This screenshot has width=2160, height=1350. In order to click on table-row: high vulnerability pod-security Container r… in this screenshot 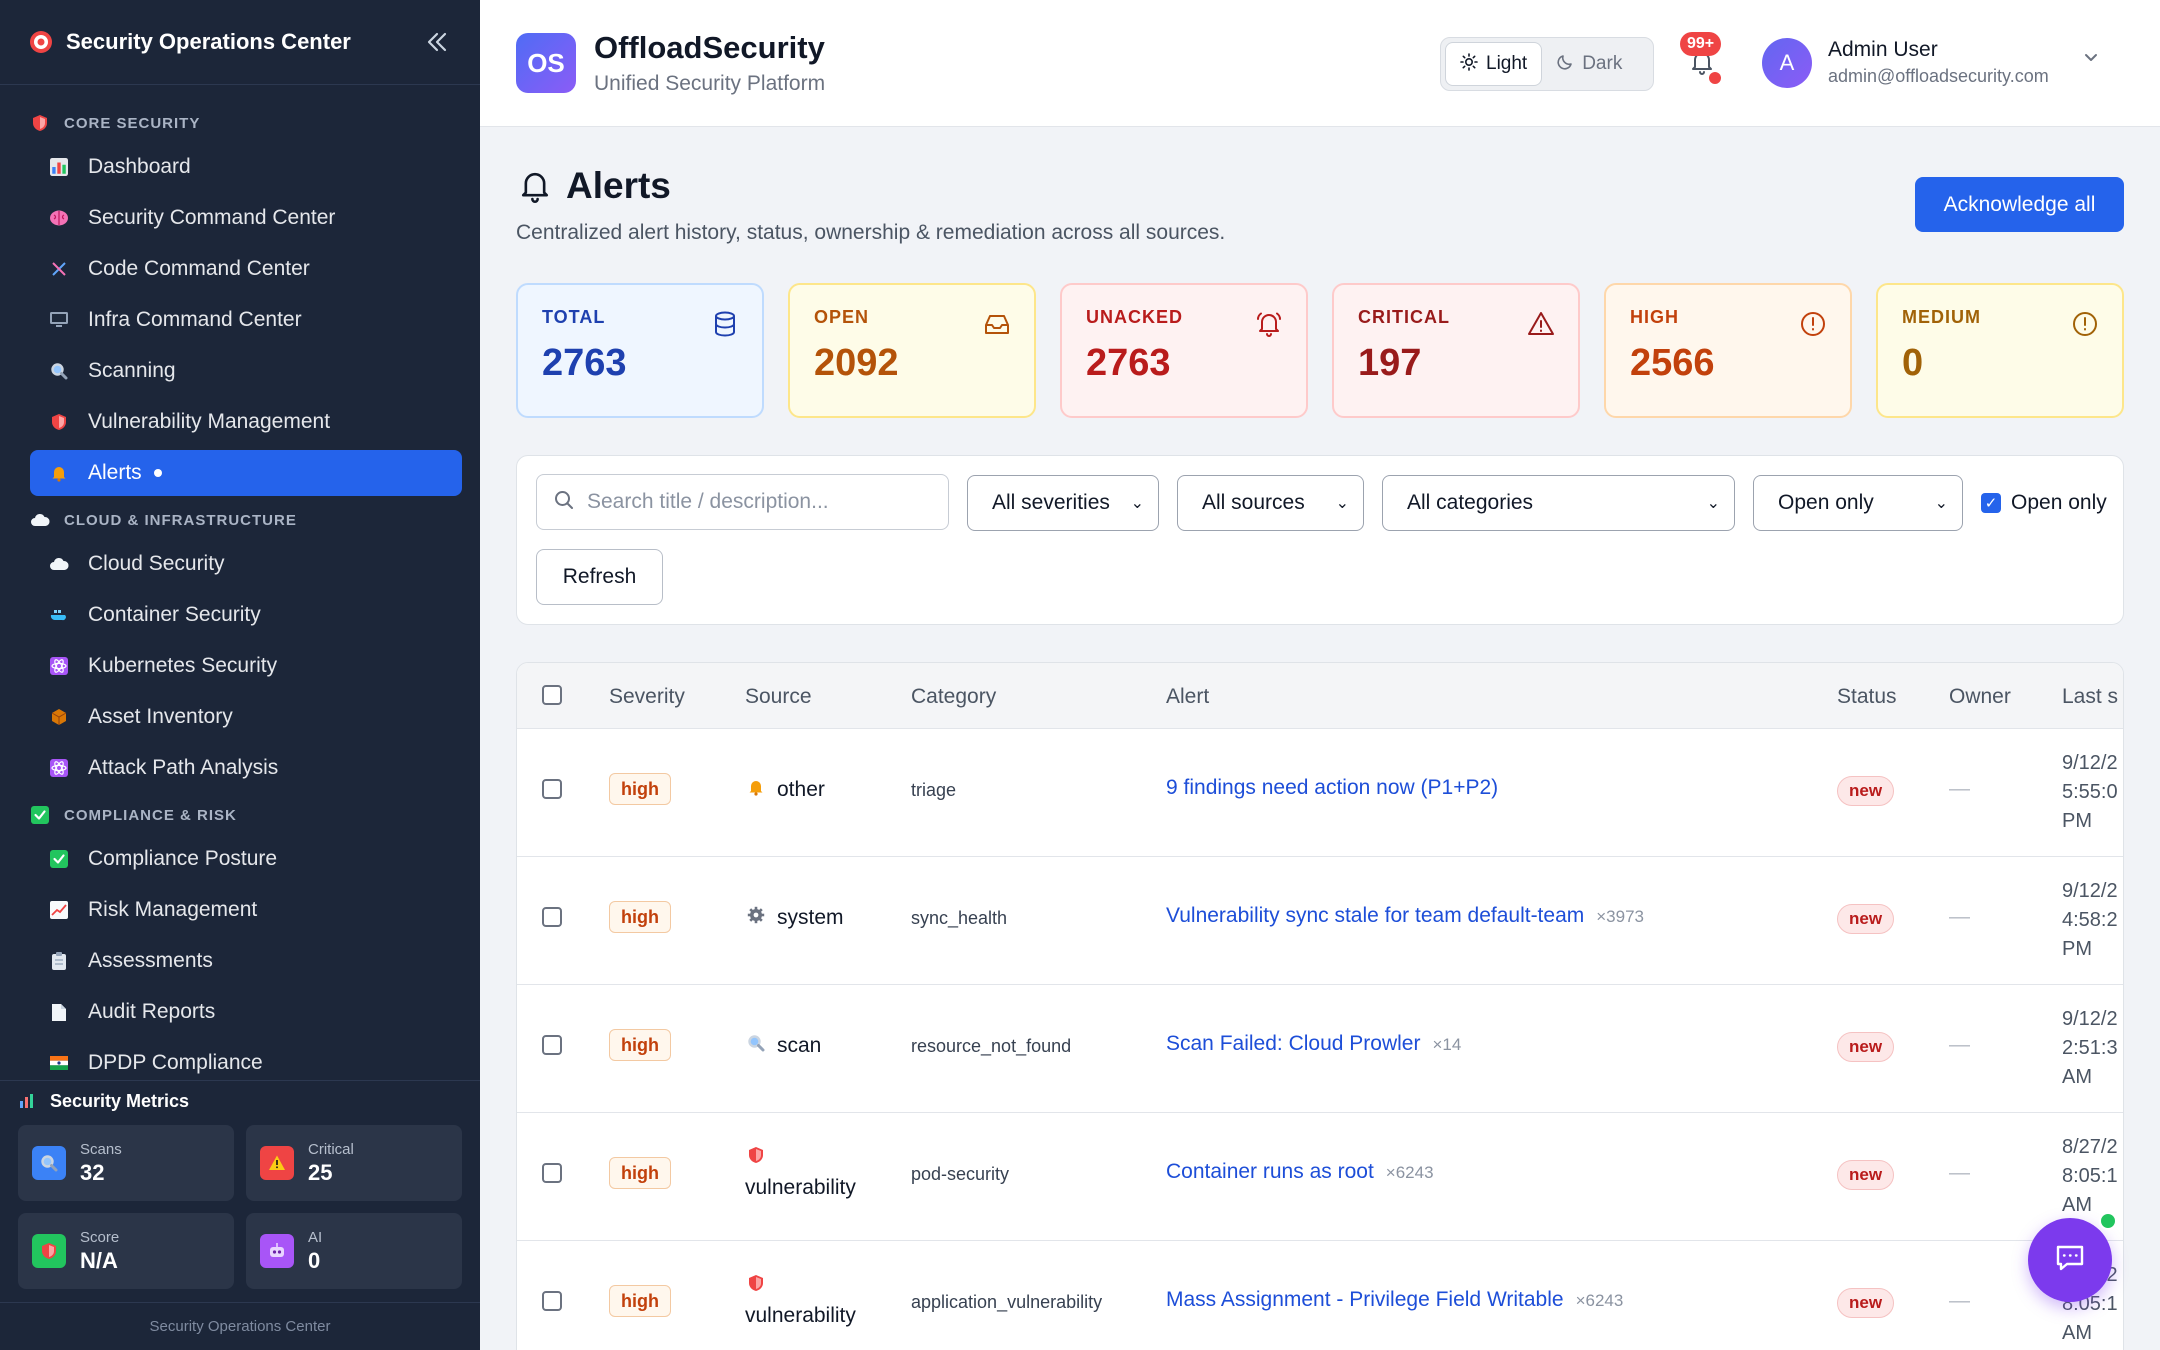, I will do `click(1320, 1177)`.